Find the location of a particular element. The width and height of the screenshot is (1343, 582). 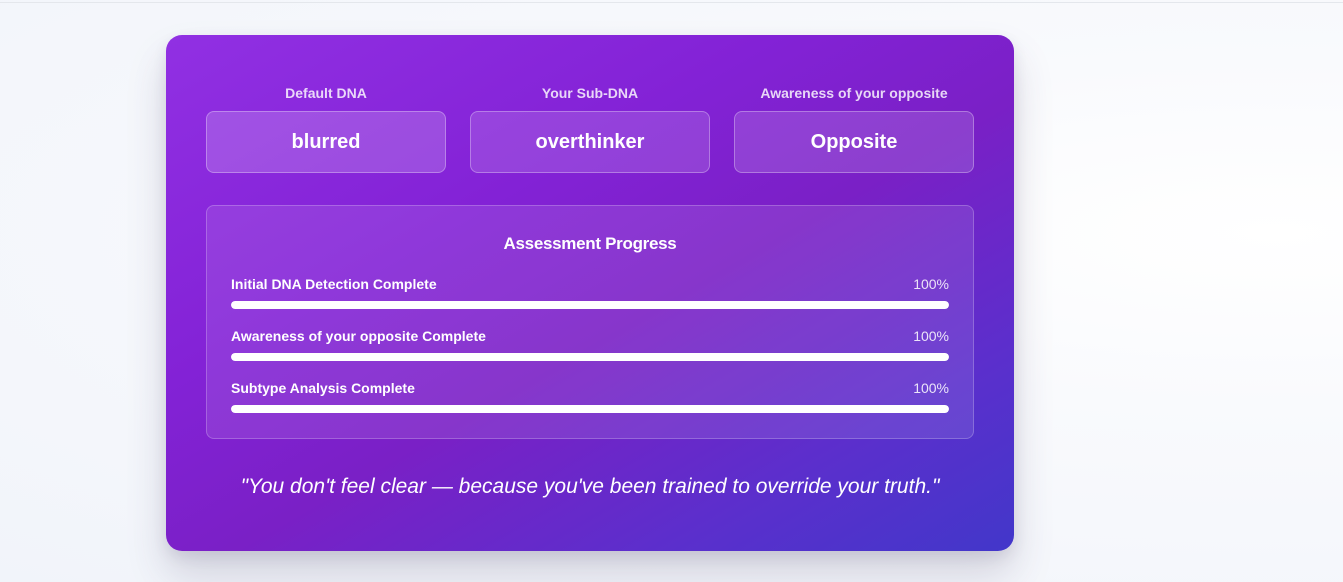

sub-dna-value: overthinker is located at coordinates (590, 141).